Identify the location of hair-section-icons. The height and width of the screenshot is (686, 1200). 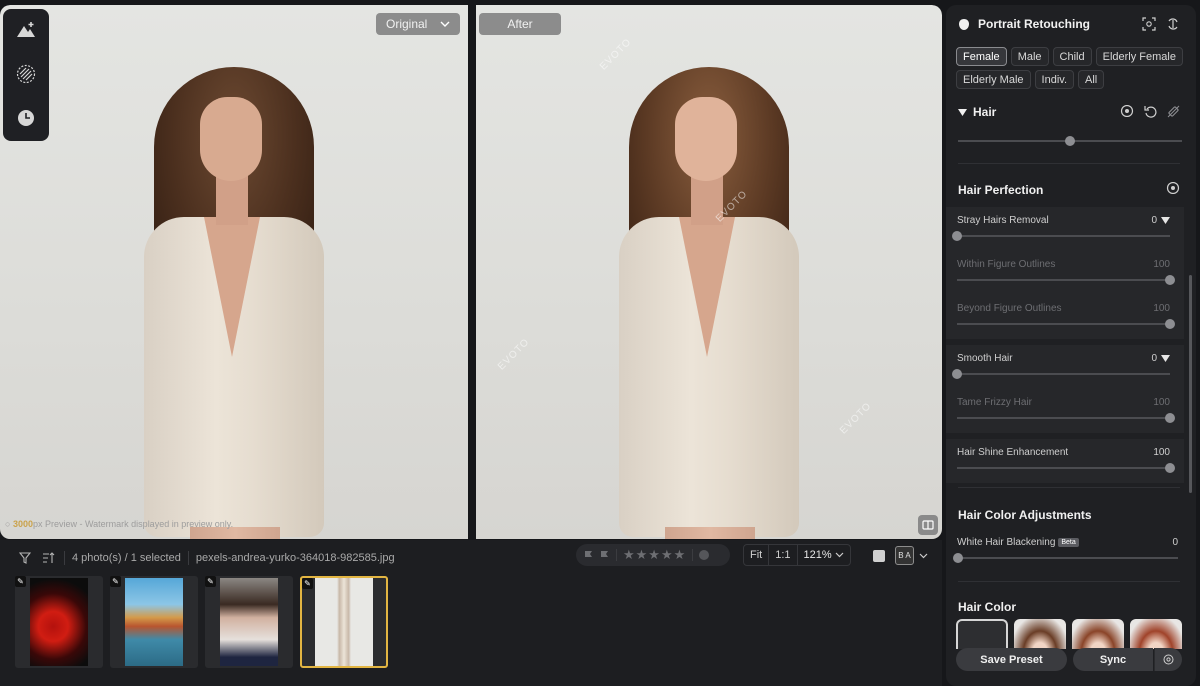
(1150, 111).